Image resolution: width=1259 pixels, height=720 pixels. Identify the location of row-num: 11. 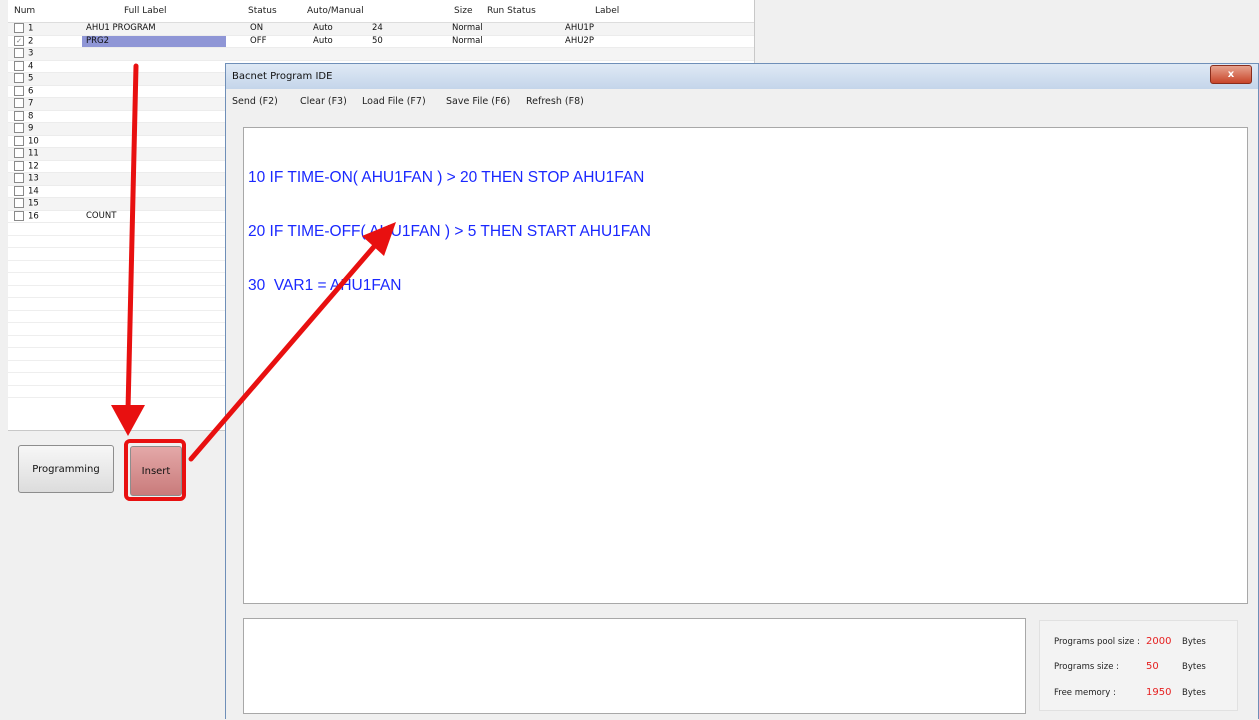
(26, 153).